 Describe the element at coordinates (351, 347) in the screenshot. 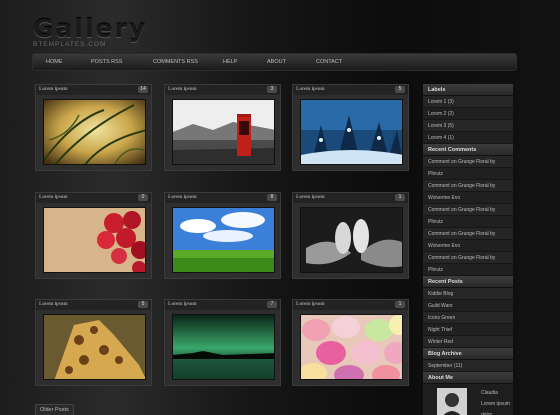

I see `post-thumbnail-candy-hearts` at that location.